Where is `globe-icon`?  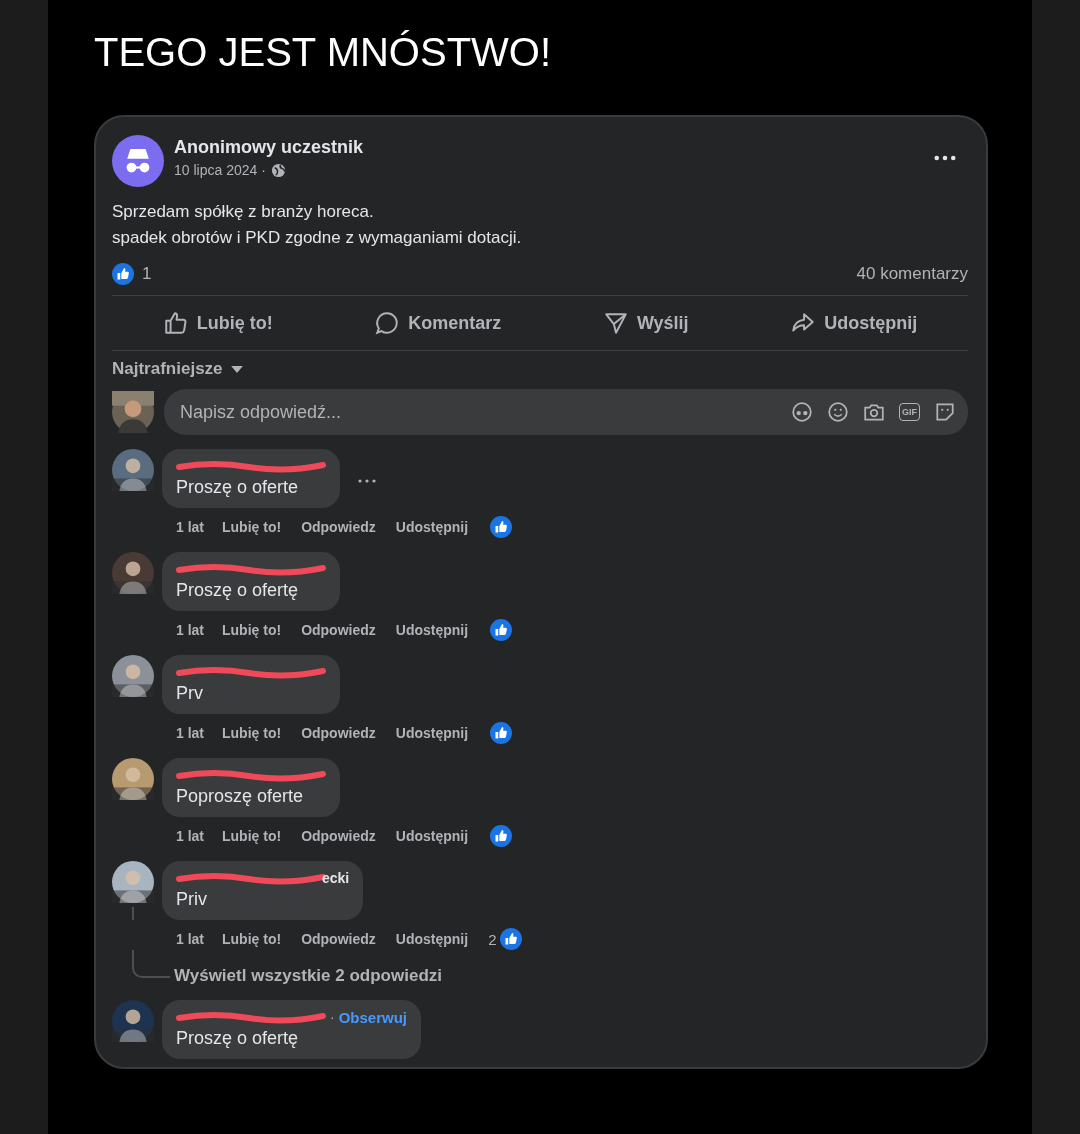
globe-icon is located at coordinates (278, 170).